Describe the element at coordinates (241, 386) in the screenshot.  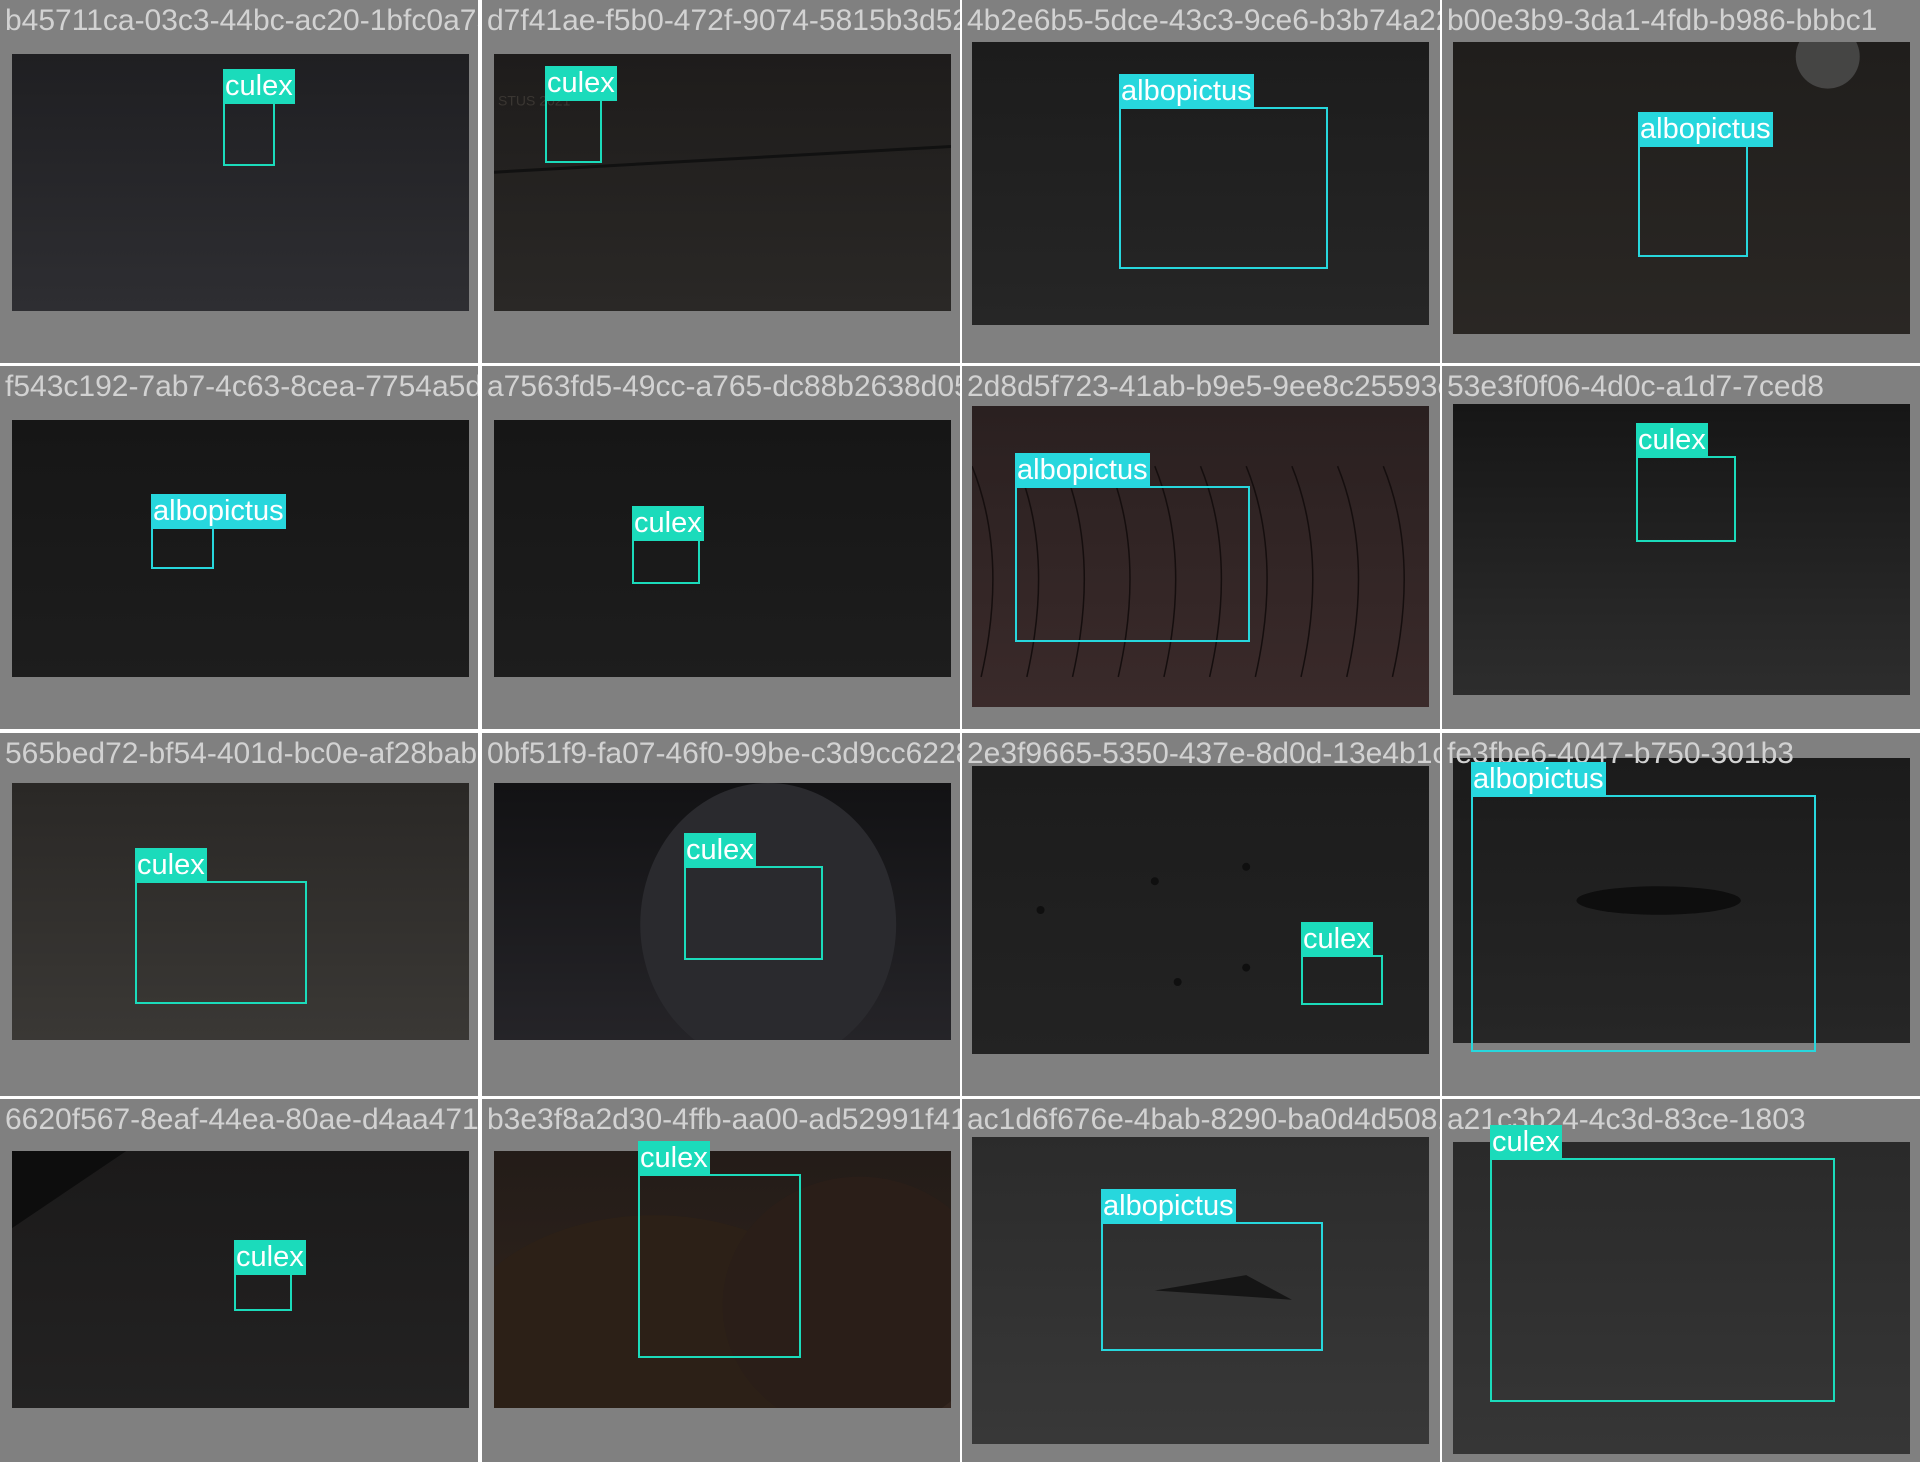
I see `image-filename: f543c192-7ab7-4c63-8cea-7754a5d8f24.jpe` at that location.